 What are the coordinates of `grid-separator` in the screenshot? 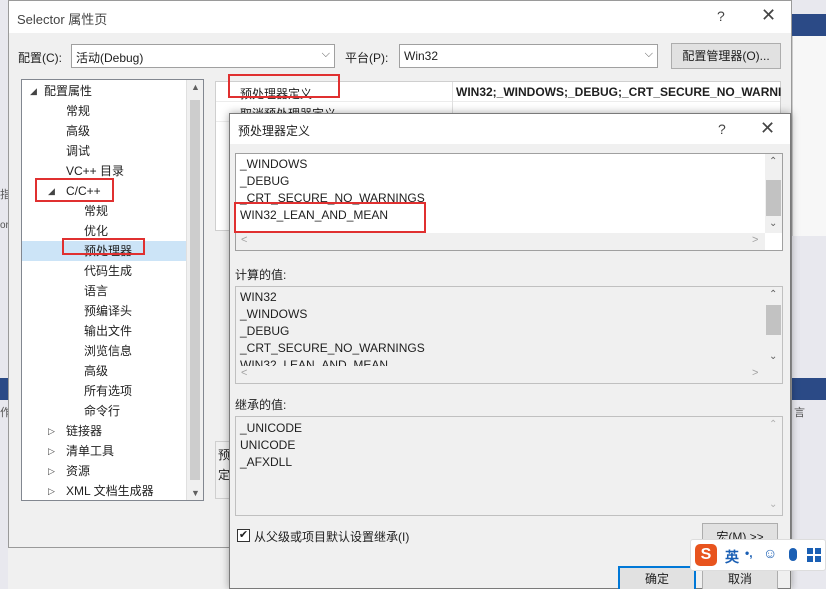 It's located at (452, 92).